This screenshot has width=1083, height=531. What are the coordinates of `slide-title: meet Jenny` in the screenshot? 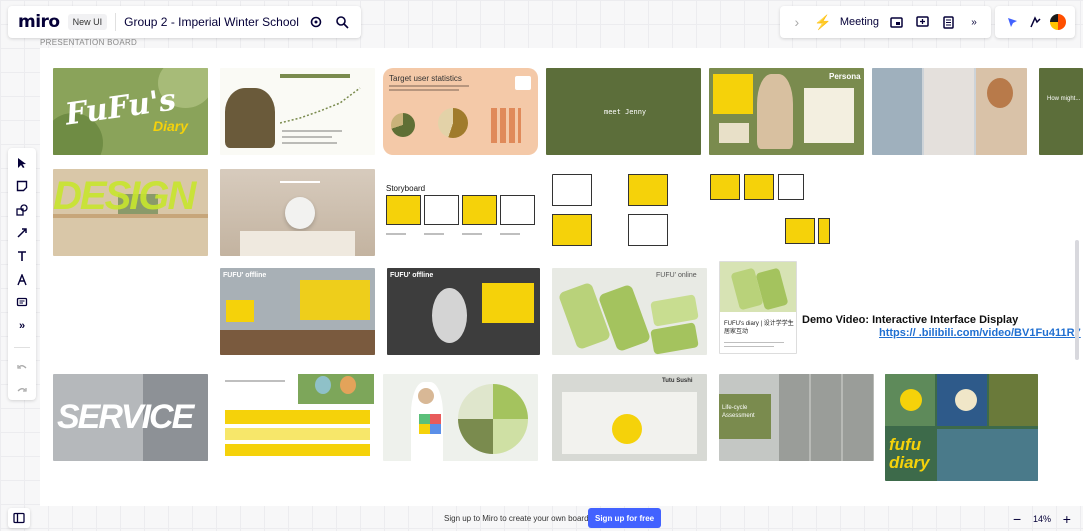 It's located at (625, 112).